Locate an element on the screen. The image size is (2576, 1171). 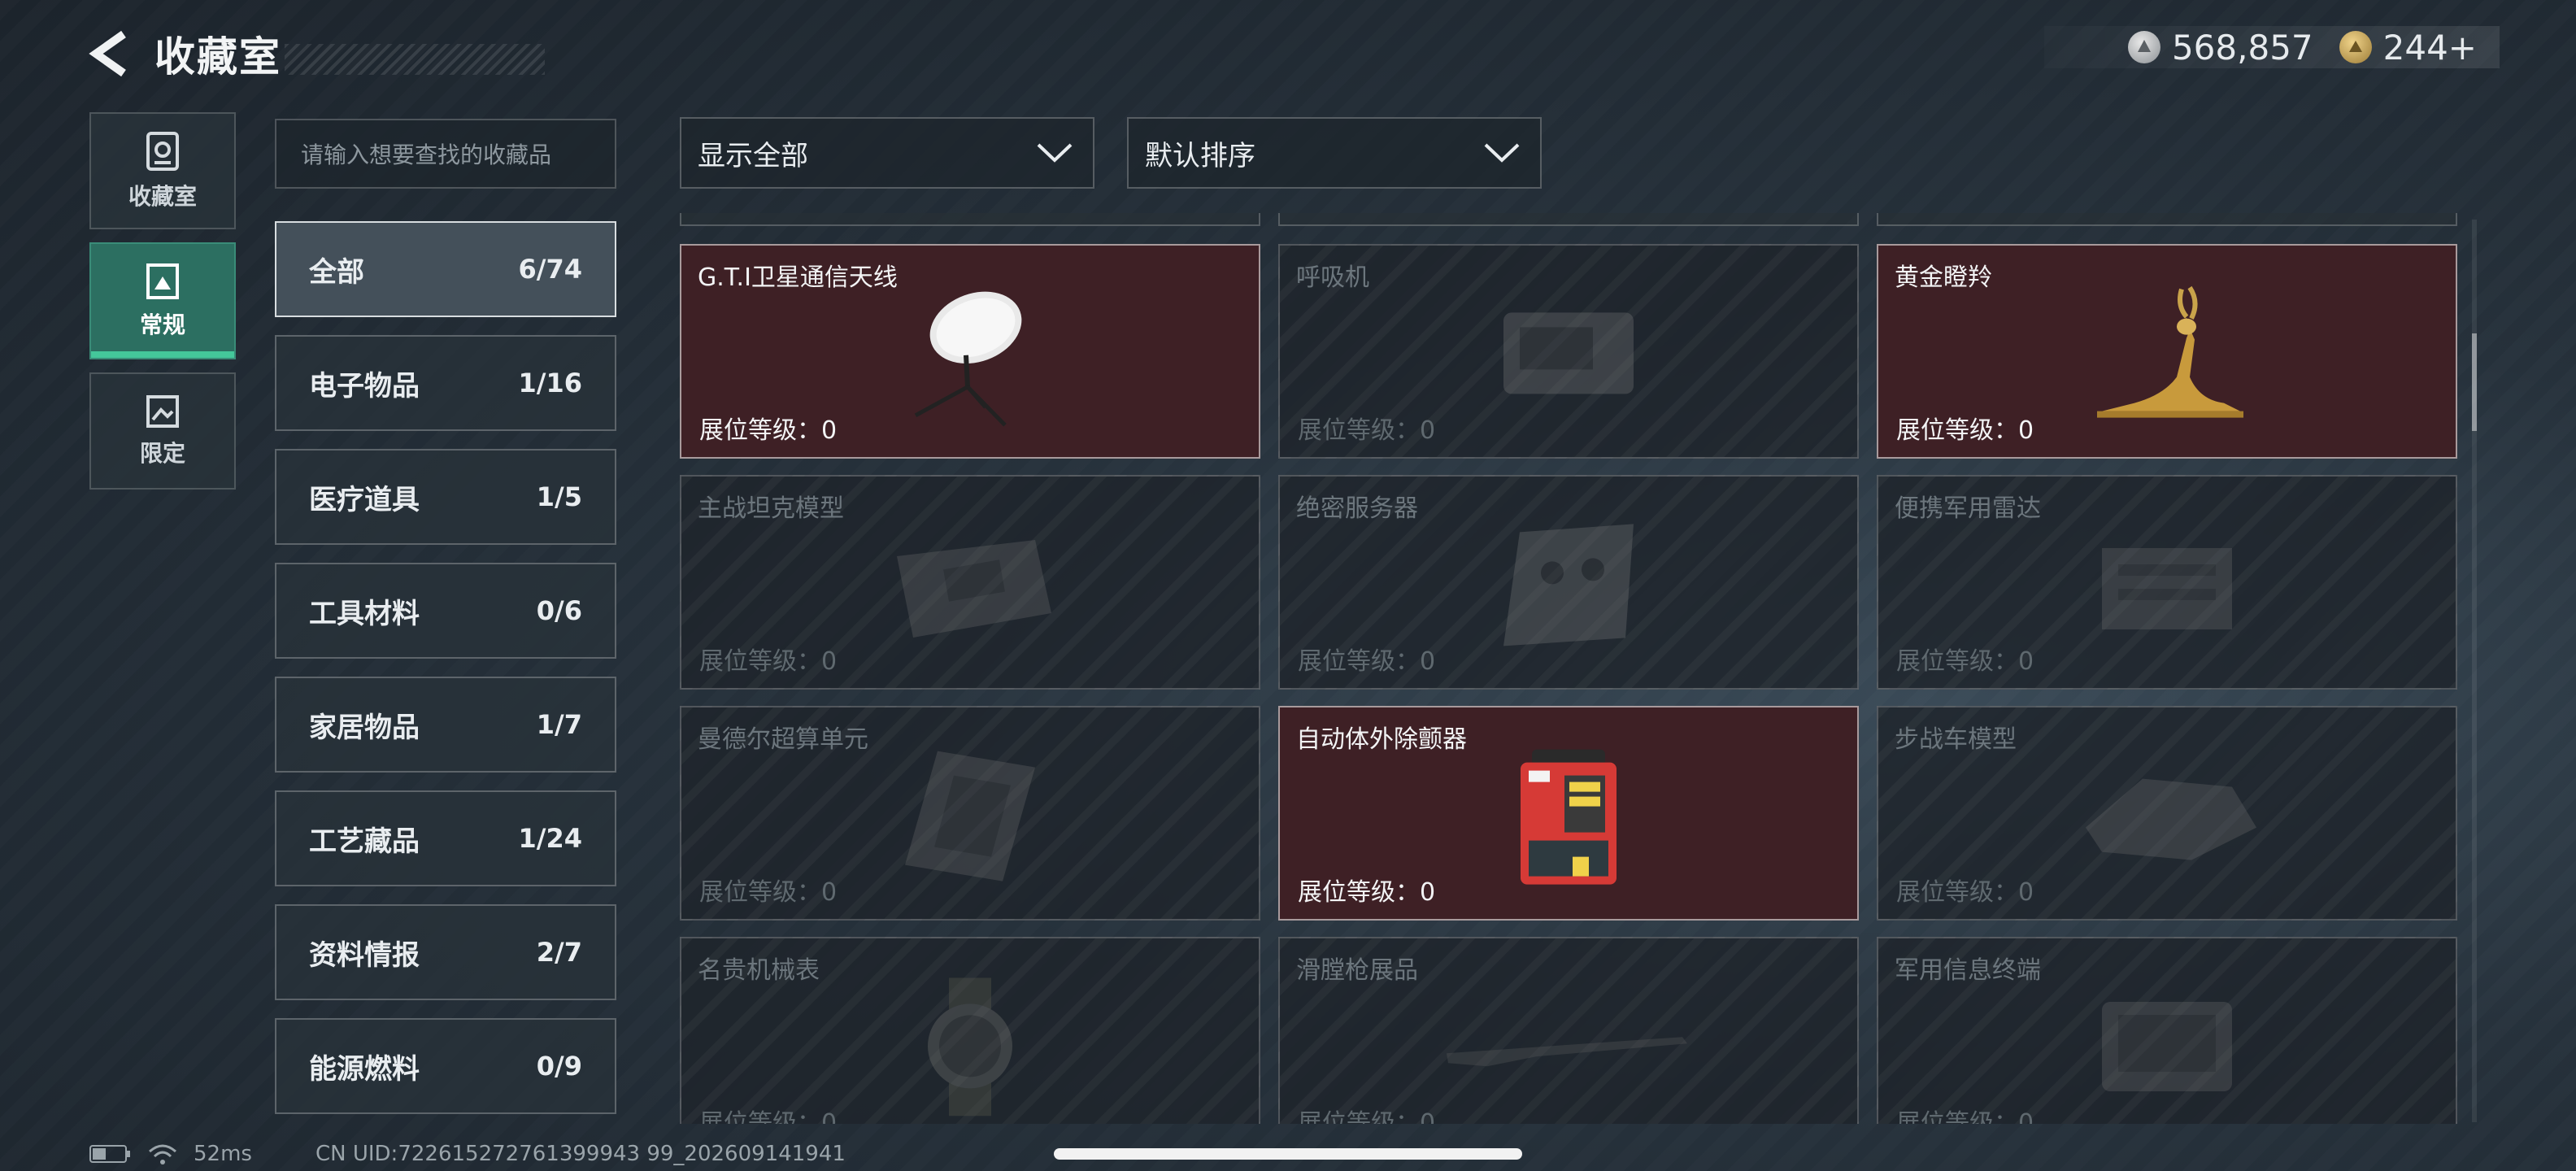
silver-balance: 568,857 is located at coordinates (2242, 47).